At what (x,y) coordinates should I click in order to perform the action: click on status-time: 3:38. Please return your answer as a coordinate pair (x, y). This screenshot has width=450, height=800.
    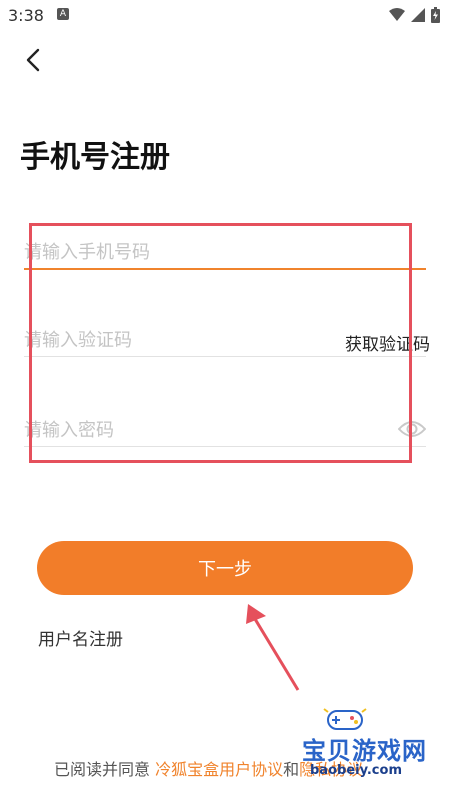
    Looking at the image, I should click on (26, 15).